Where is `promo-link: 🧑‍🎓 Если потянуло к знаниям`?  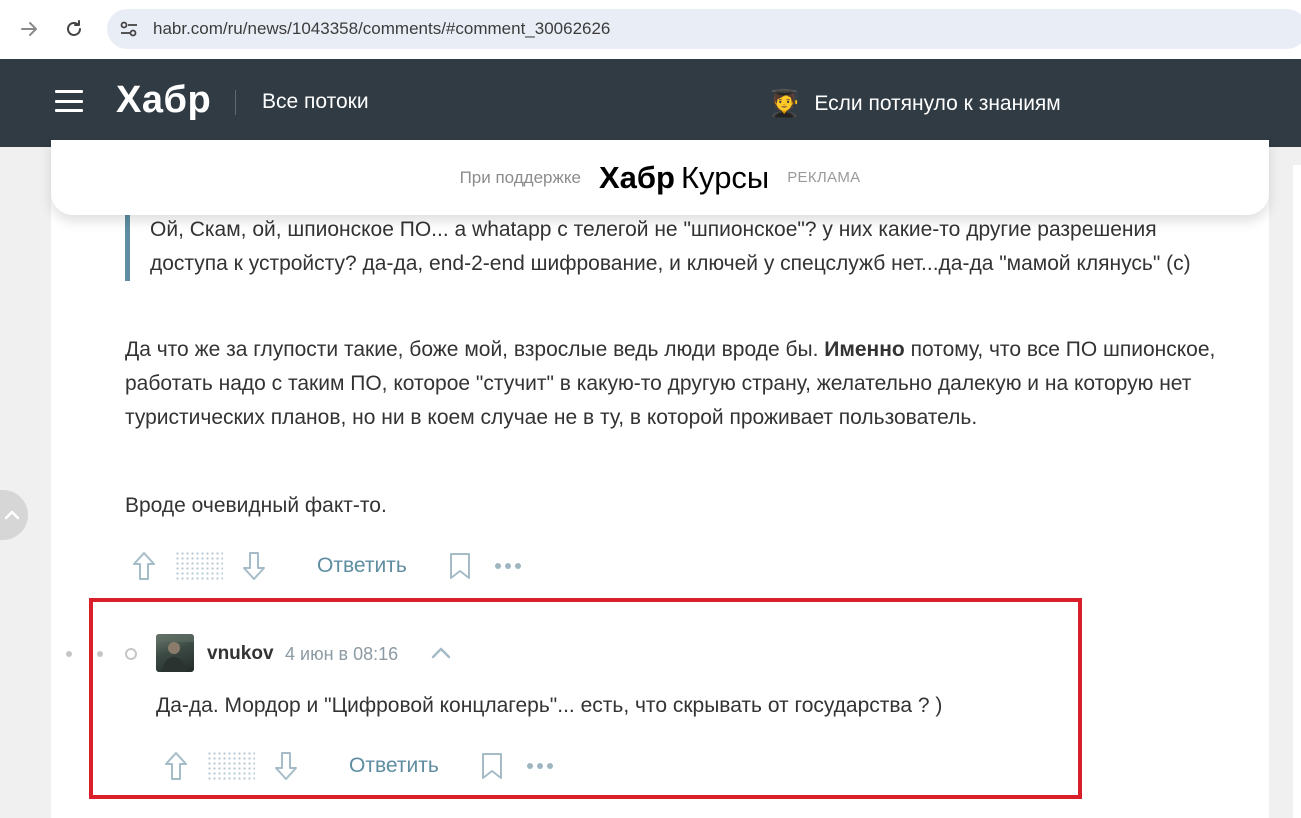
promo-link: 🧑‍🎓 Если потянуло к знаниям is located at coordinates (914, 103).